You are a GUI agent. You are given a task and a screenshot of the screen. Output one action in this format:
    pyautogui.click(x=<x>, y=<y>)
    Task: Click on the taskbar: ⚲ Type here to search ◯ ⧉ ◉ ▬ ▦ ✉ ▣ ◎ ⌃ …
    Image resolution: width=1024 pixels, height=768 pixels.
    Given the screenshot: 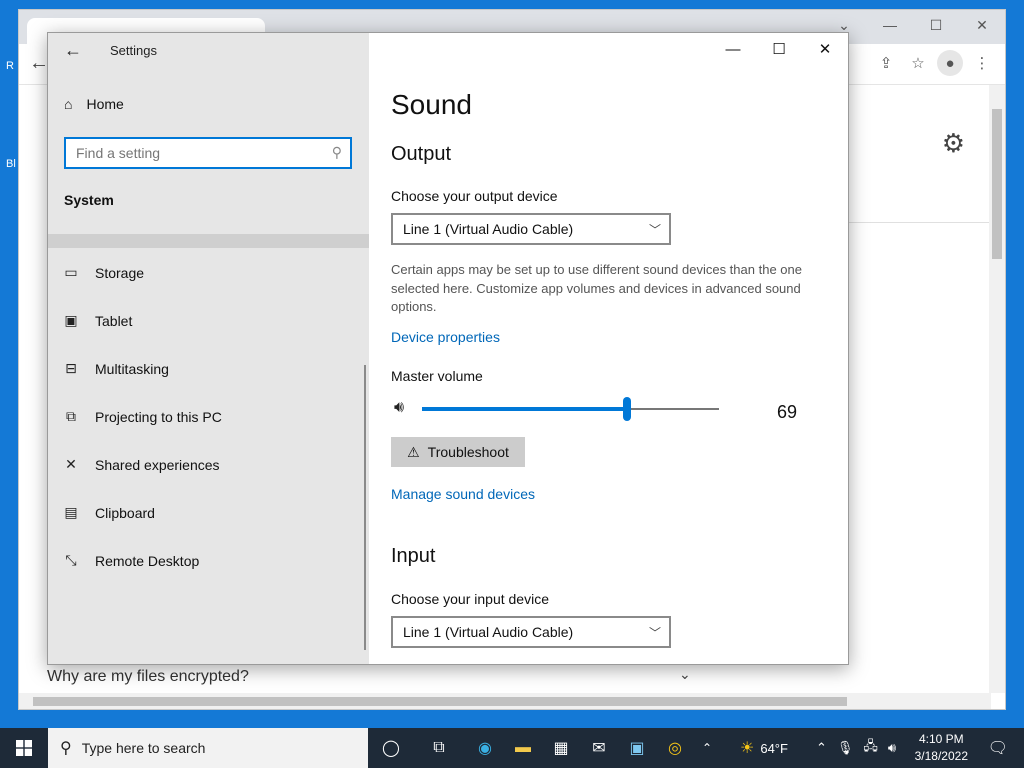 What is the action you would take?
    pyautogui.click(x=512, y=748)
    